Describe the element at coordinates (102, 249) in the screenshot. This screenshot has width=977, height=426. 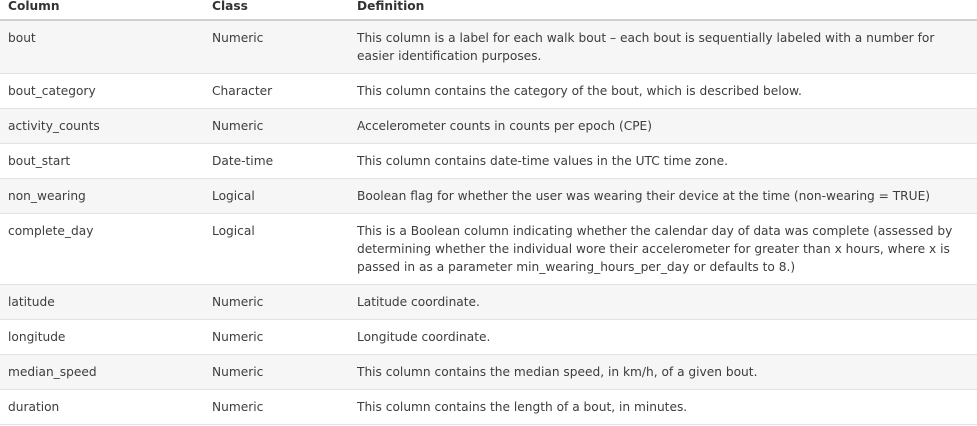
I see `cell-column: complete_day` at that location.